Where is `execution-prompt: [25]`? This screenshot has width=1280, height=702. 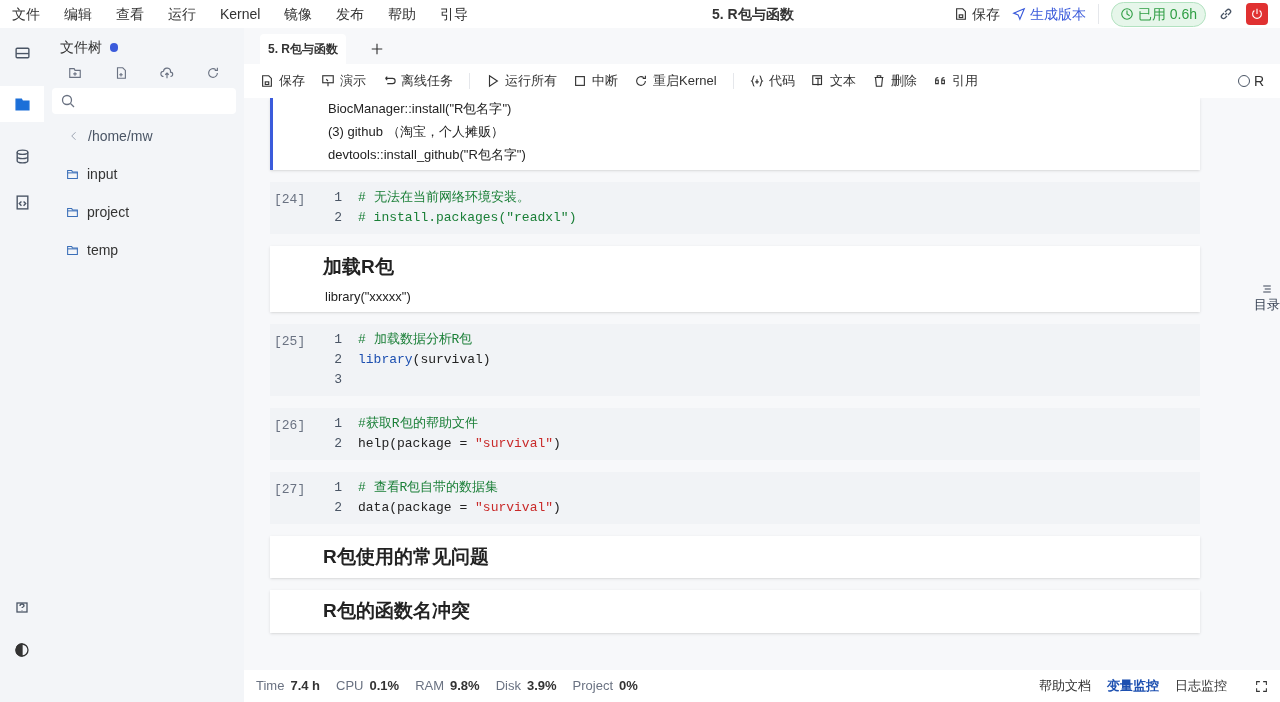
execution-prompt: [25] is located at coordinates (290, 341).